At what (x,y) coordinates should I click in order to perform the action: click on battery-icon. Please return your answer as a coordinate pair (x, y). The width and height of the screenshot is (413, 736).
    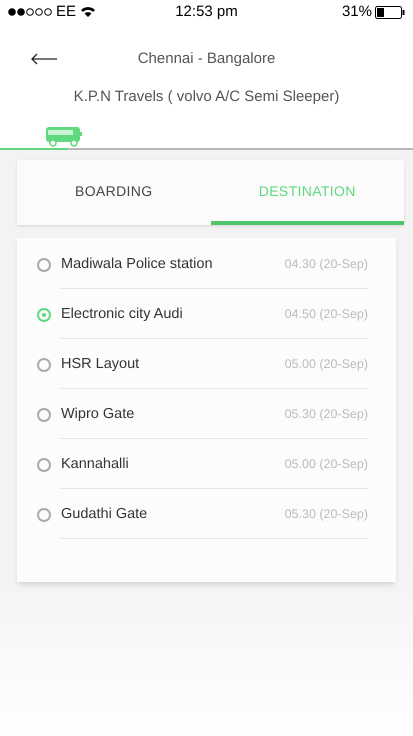
    Looking at the image, I should click on (389, 12).